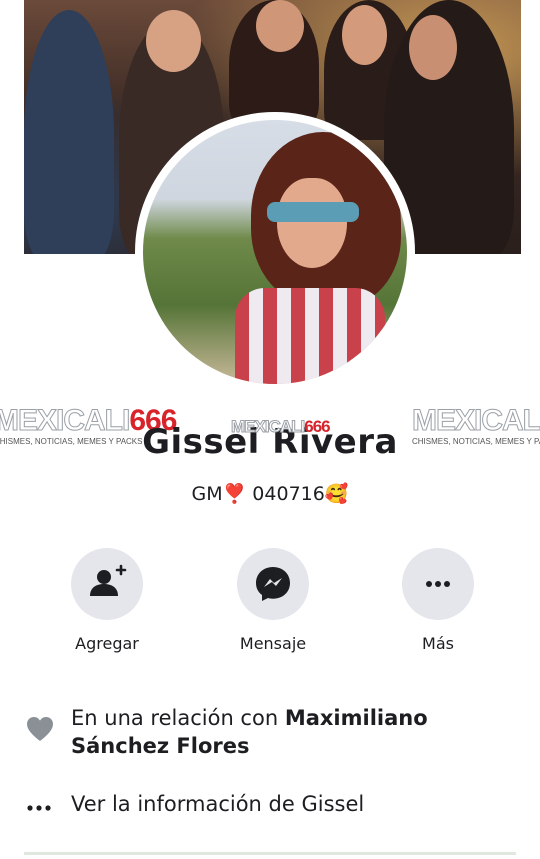 The image size is (540, 859). I want to click on more-button: Más, so click(438, 600).